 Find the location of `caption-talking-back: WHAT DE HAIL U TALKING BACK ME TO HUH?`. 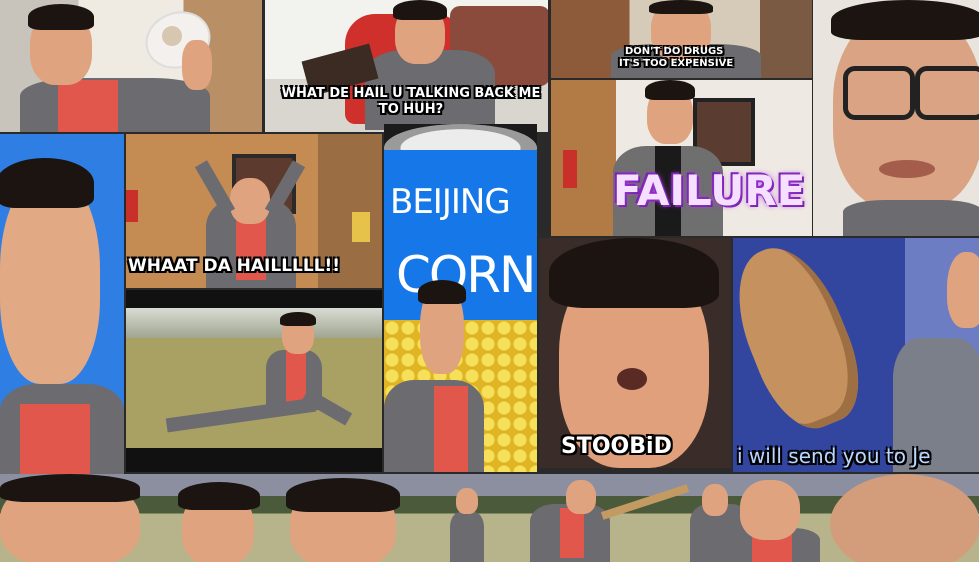

caption-talking-back: WHAT DE HAIL U TALKING BACK ME TO HUH? is located at coordinates (411, 101).